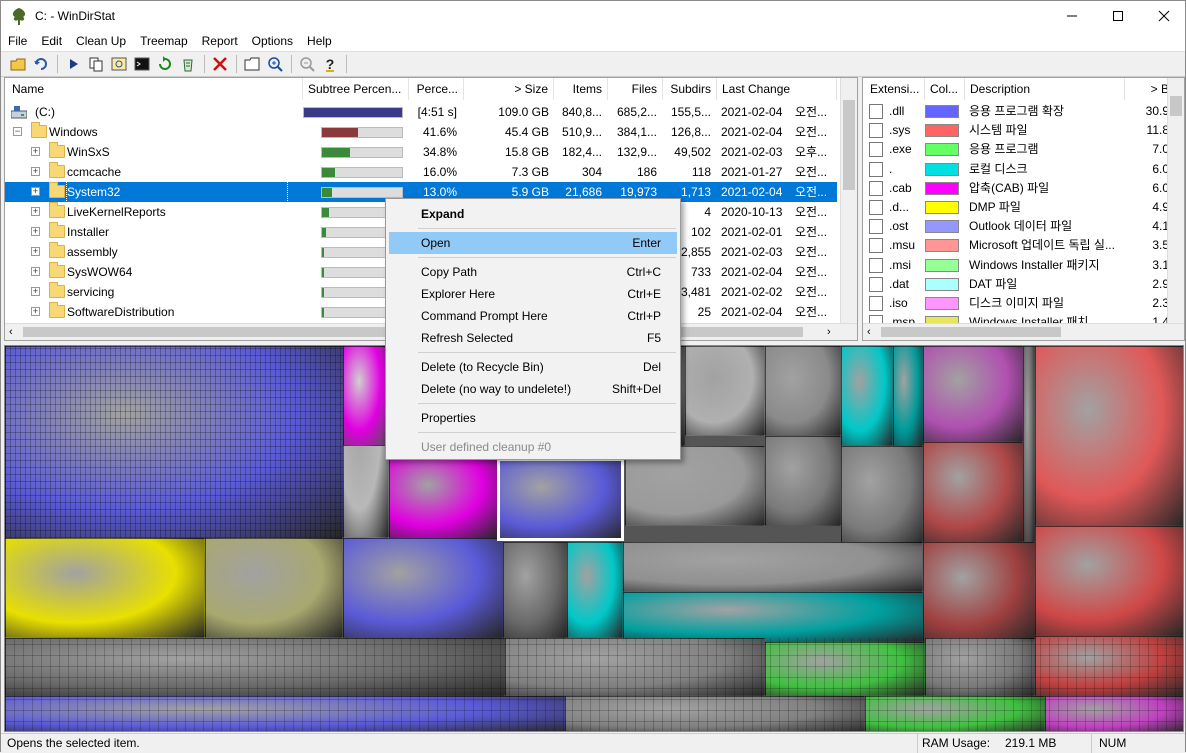 The image size is (1186, 753). What do you see at coordinates (73, 64) in the screenshot?
I see `play-button` at bounding box center [73, 64].